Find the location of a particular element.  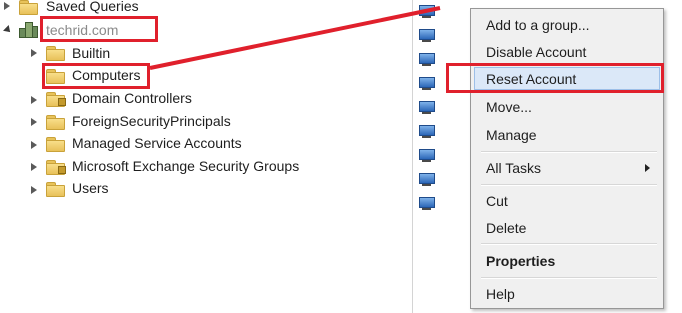

annotation-connector-line is located at coordinates (295, 38).